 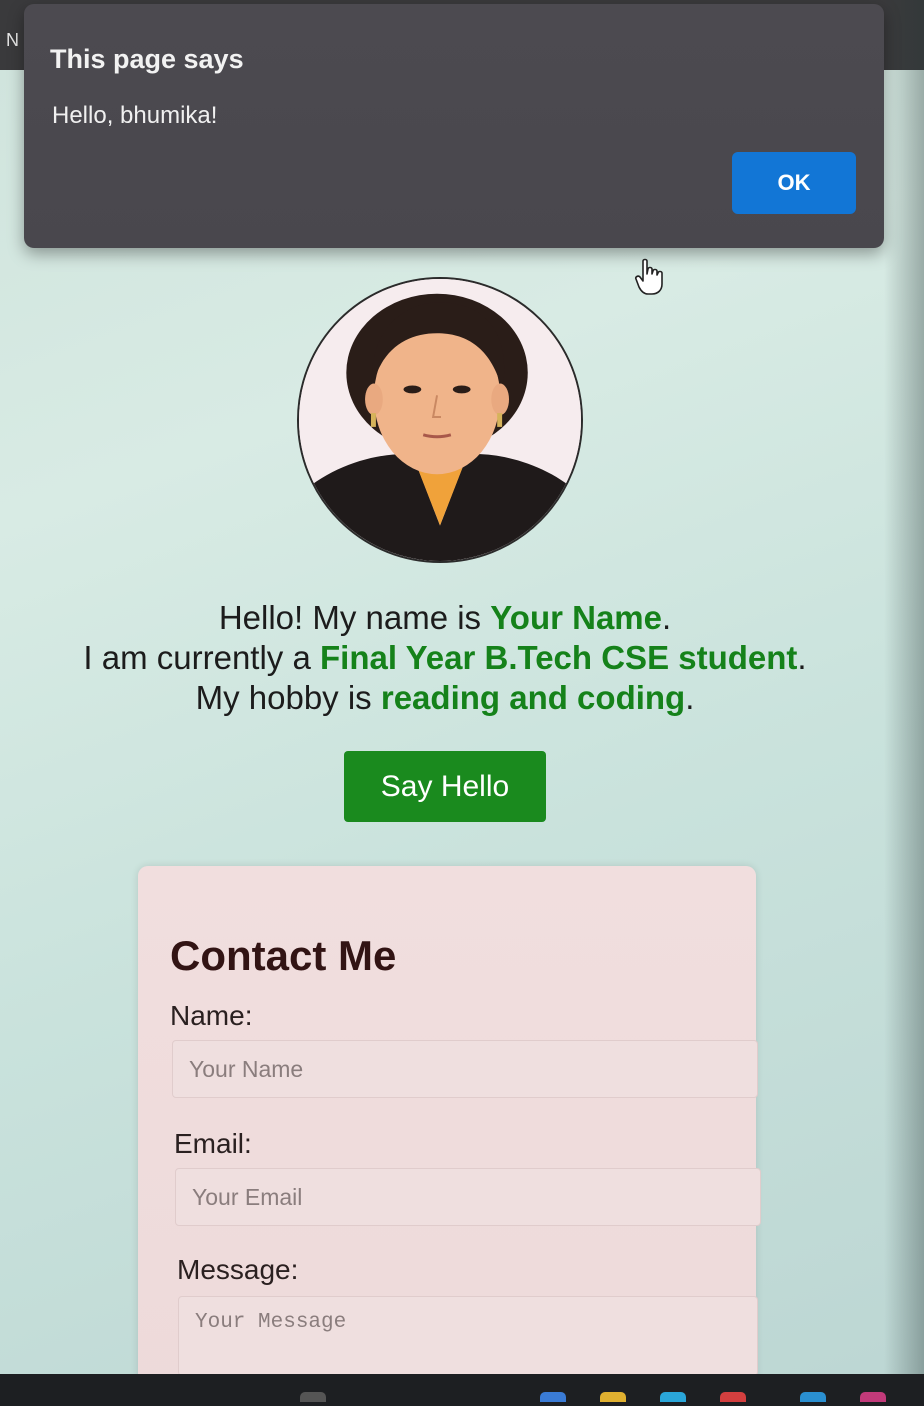 I want to click on alert-message: Hello, bhumika!, so click(x=135, y=115).